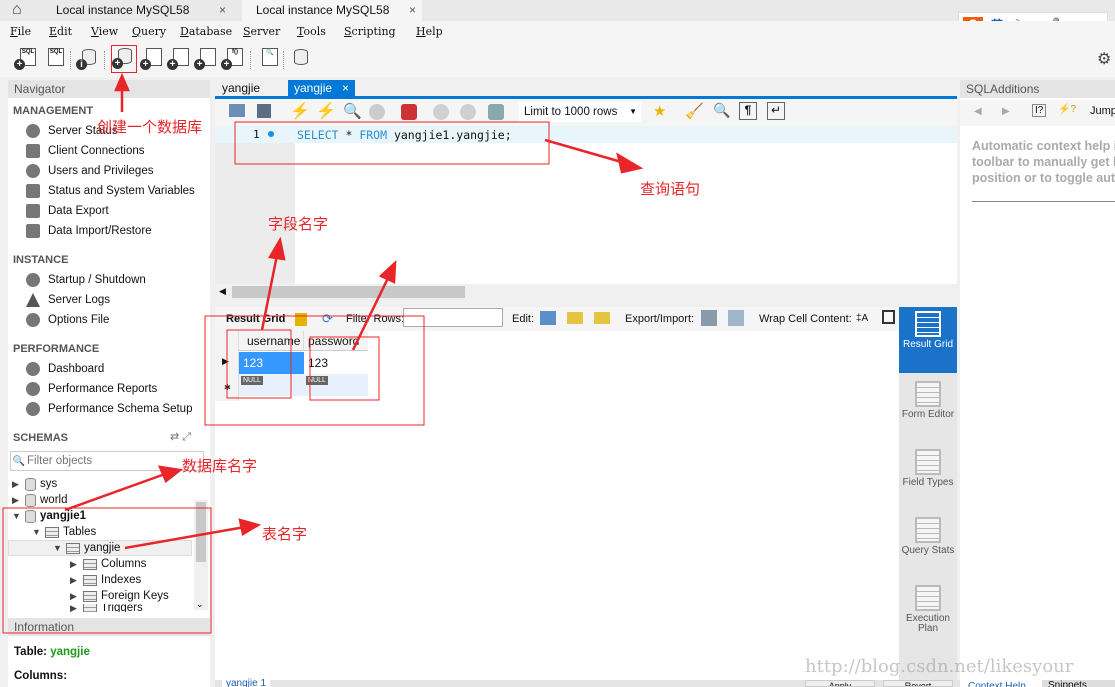 The height and width of the screenshot is (687, 1115). I want to click on menu-query: Query, so click(149, 31).